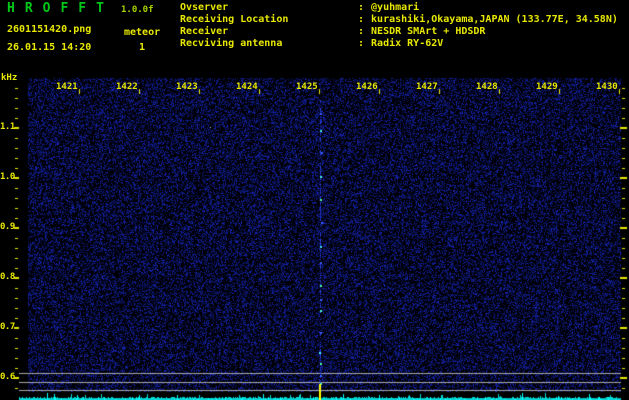 The width and height of the screenshot is (629, 400). What do you see at coordinates (9, 78) in the screenshot?
I see `y-axis-unit-label: kHz` at bounding box center [9, 78].